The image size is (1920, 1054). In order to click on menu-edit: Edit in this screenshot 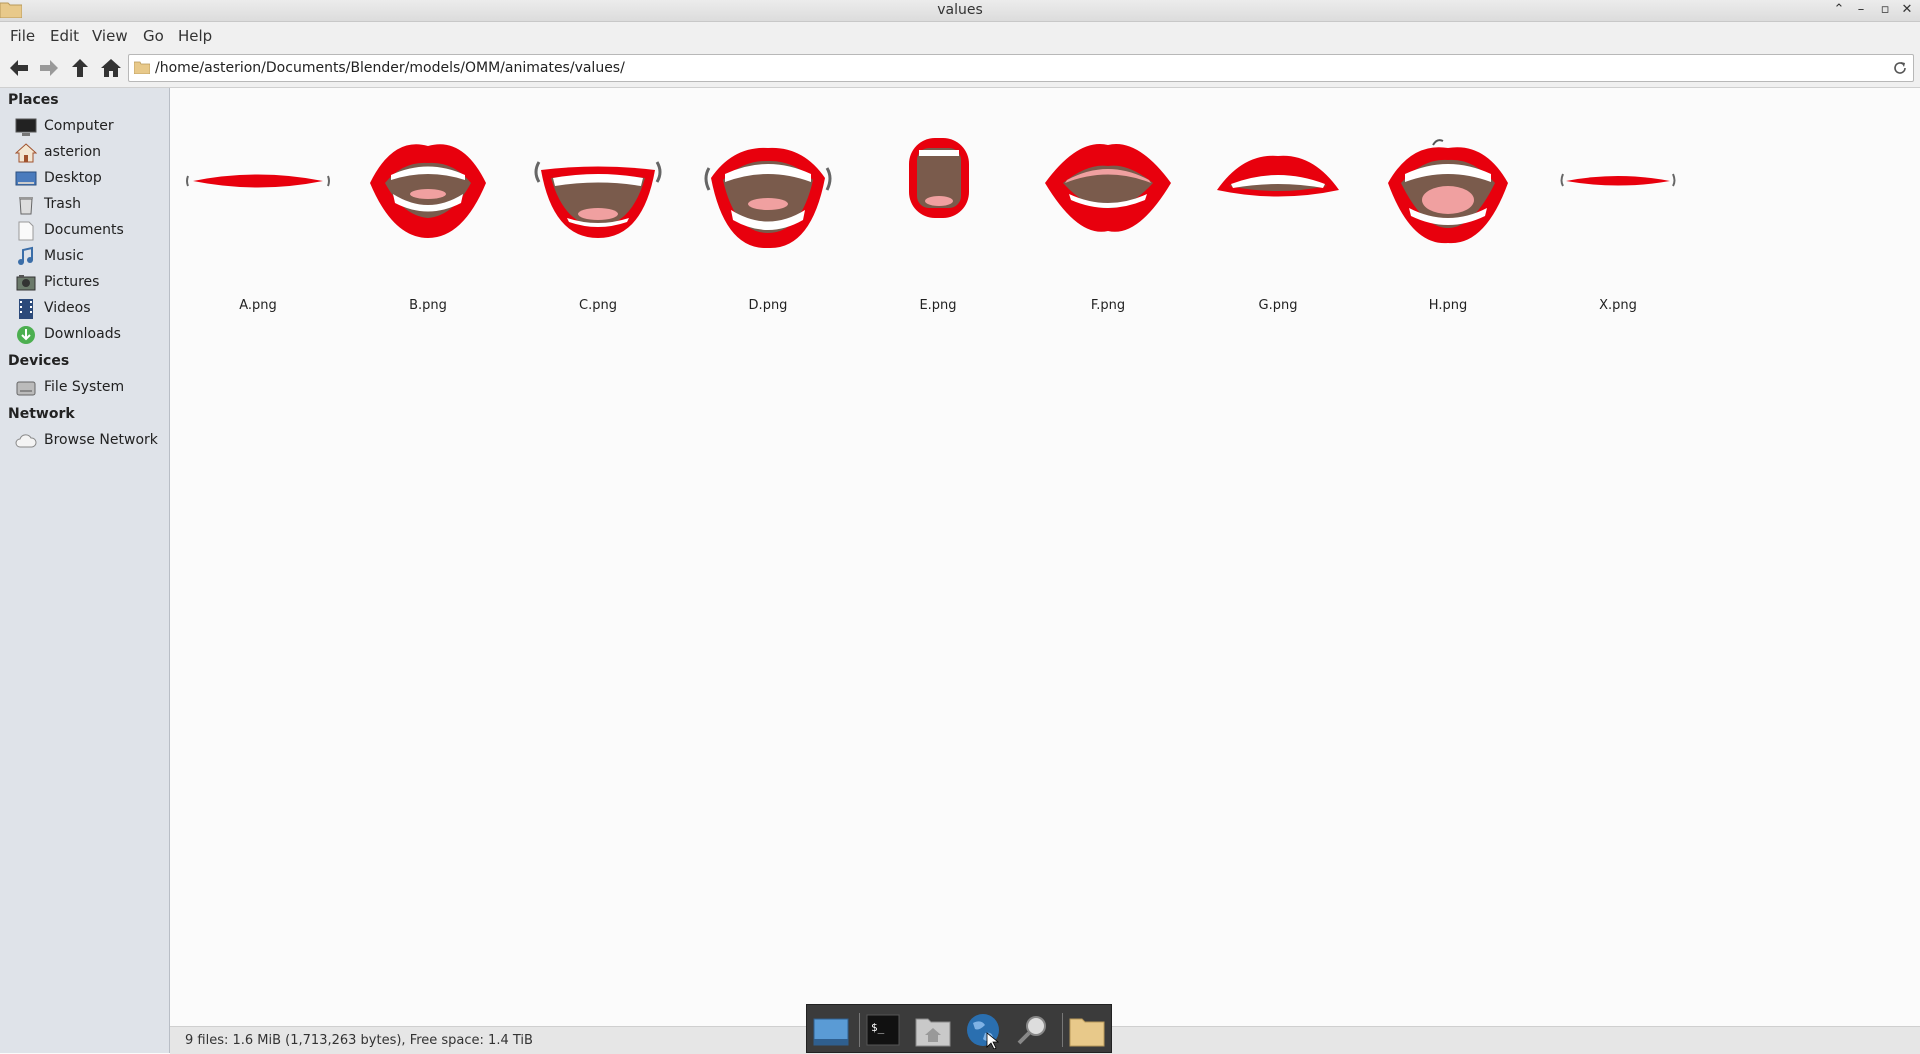, I will do `click(64, 36)`.